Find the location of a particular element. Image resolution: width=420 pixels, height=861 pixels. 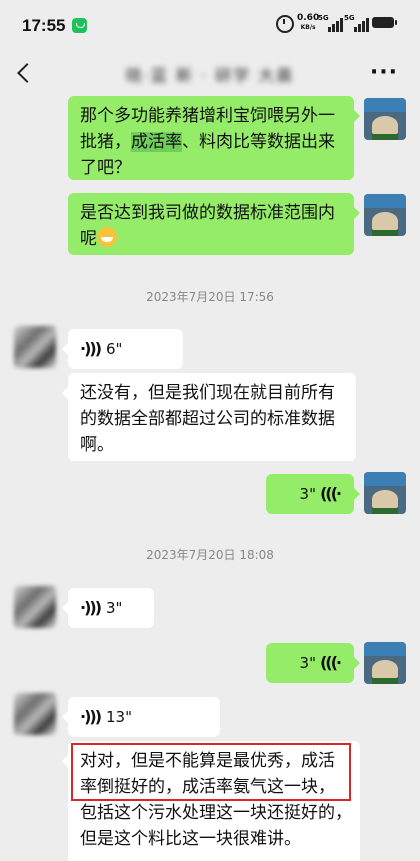

chat-header: 晓·蓝 新 · 研学 大晨 ··· is located at coordinates (210, 75).